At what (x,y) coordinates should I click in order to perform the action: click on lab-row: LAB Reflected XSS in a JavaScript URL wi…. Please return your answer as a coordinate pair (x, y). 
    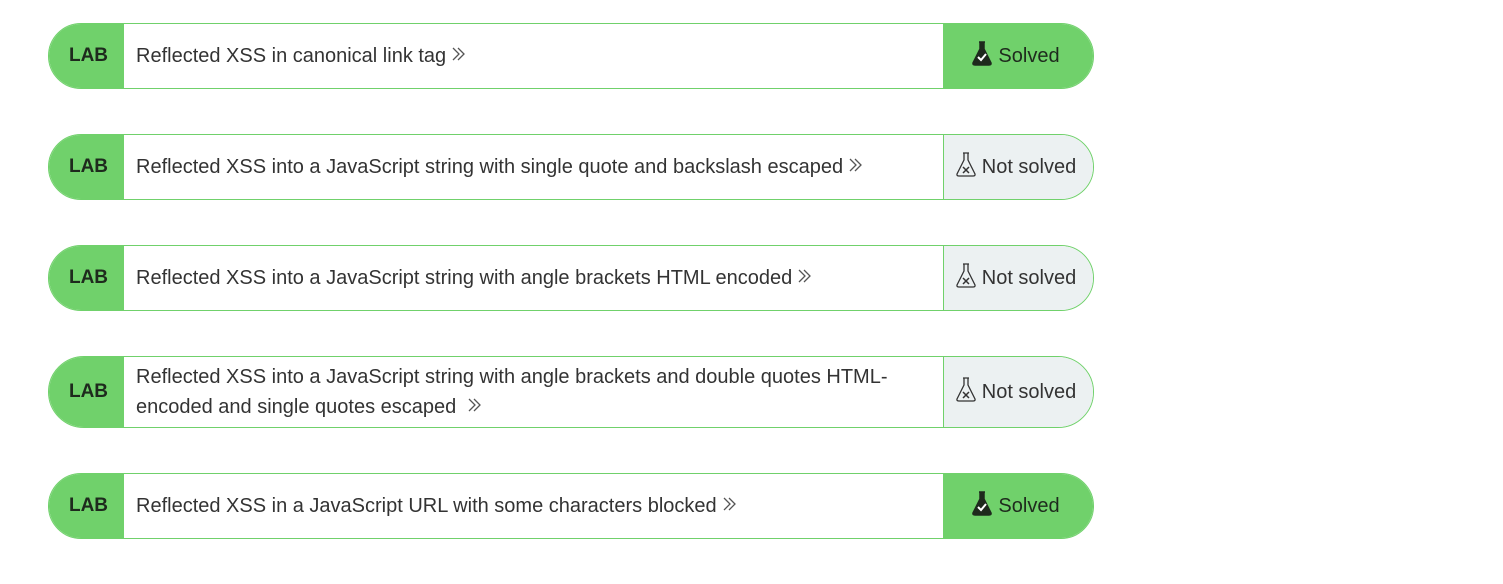
    Looking at the image, I should click on (571, 506).